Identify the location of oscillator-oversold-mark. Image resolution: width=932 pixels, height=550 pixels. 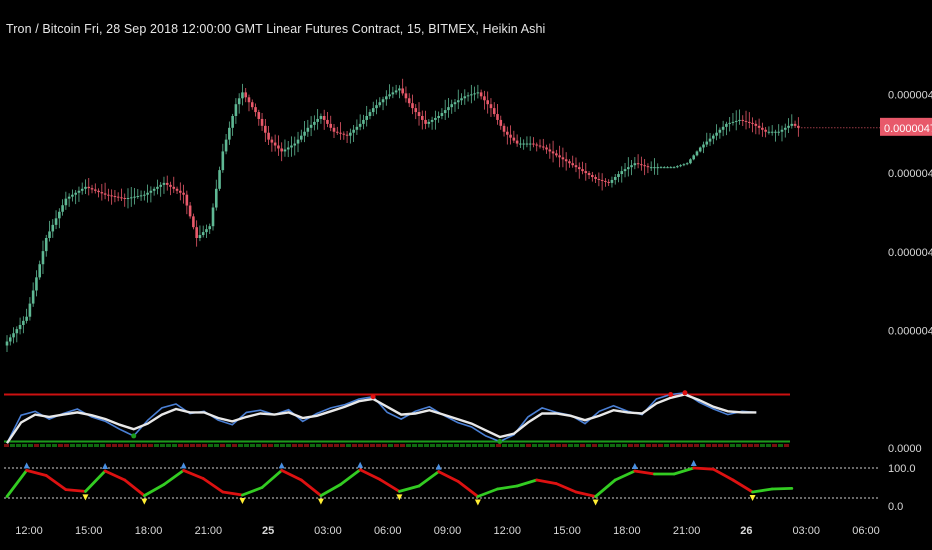
(134, 436).